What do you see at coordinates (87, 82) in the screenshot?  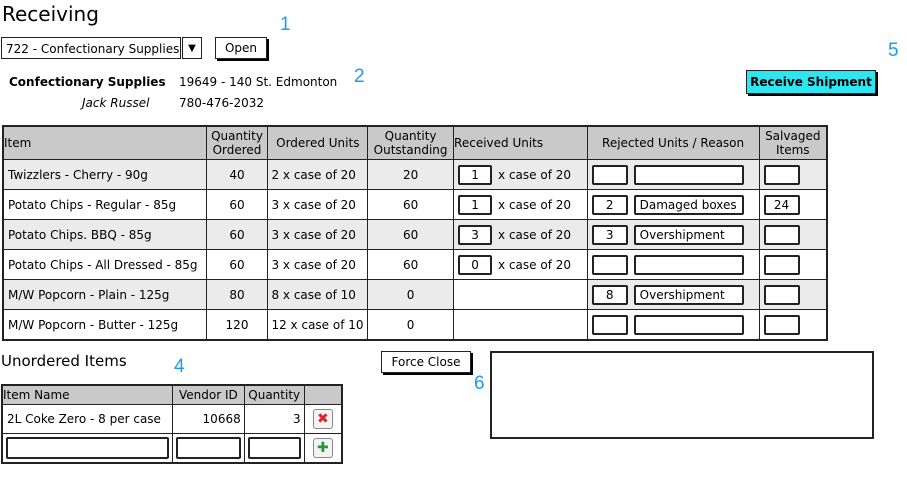 I see `vendor-name: Confectionary Supplies` at bounding box center [87, 82].